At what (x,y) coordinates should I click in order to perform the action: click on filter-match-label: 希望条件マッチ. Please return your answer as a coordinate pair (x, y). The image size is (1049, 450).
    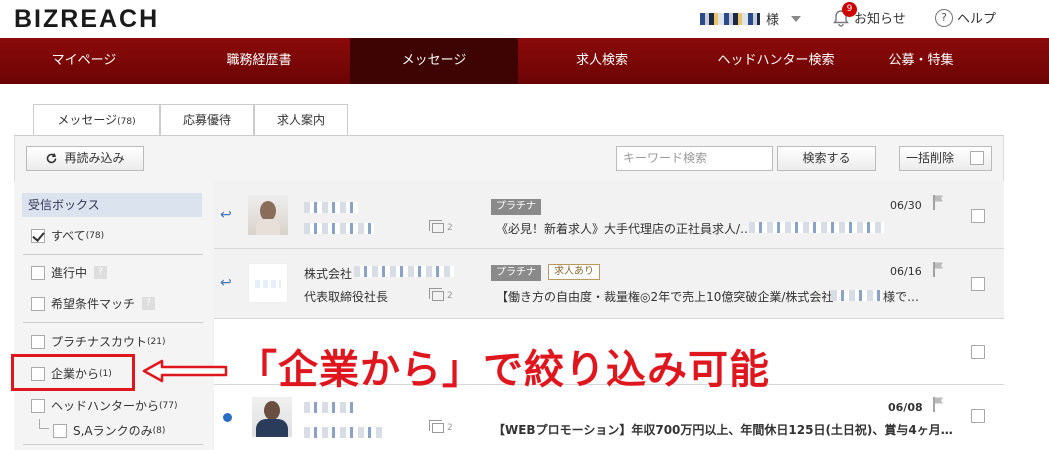
    Looking at the image, I should click on (93, 304).